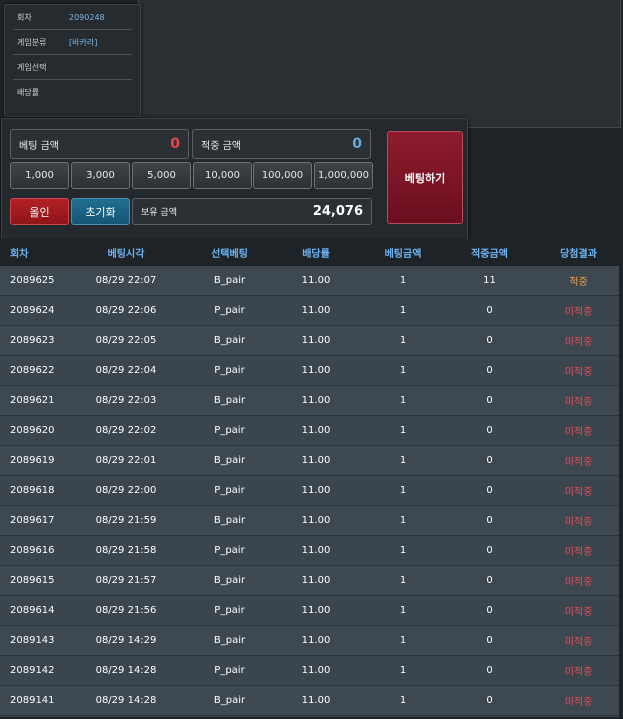  What do you see at coordinates (100, 211) in the screenshot?
I see `reset-button: 초기화` at bounding box center [100, 211].